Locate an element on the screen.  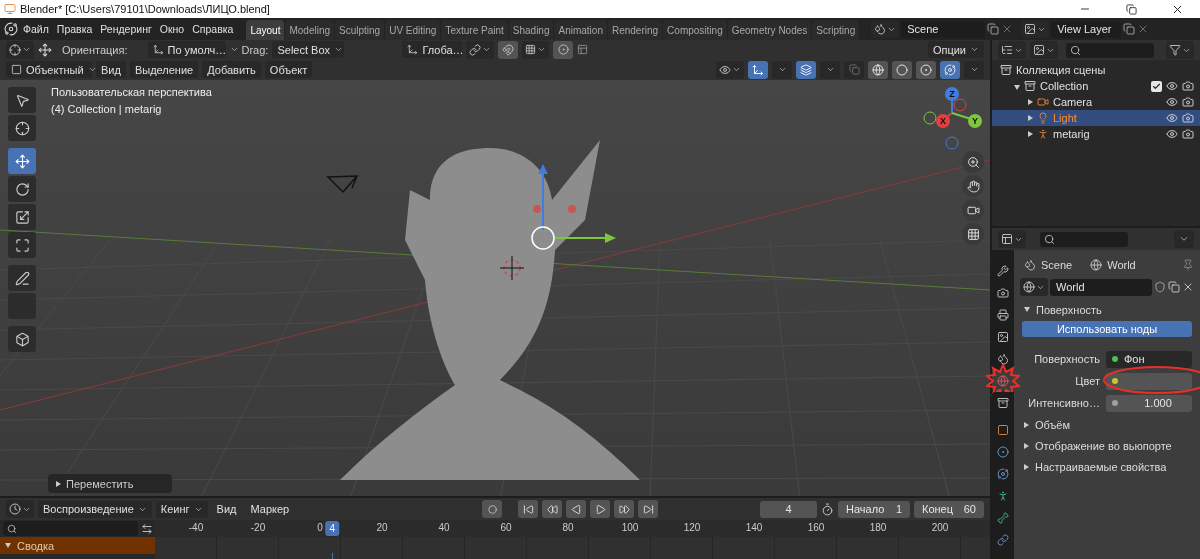
header-menu: Добавить is located at coordinates (231, 69).